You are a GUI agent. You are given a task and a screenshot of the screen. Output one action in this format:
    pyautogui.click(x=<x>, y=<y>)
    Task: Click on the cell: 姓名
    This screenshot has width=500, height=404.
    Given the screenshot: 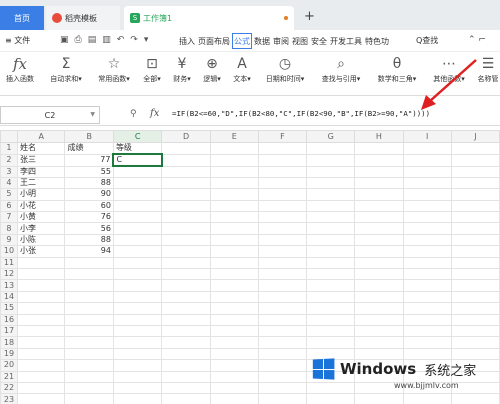 What is the action you would take?
    pyautogui.click(x=41, y=148)
    